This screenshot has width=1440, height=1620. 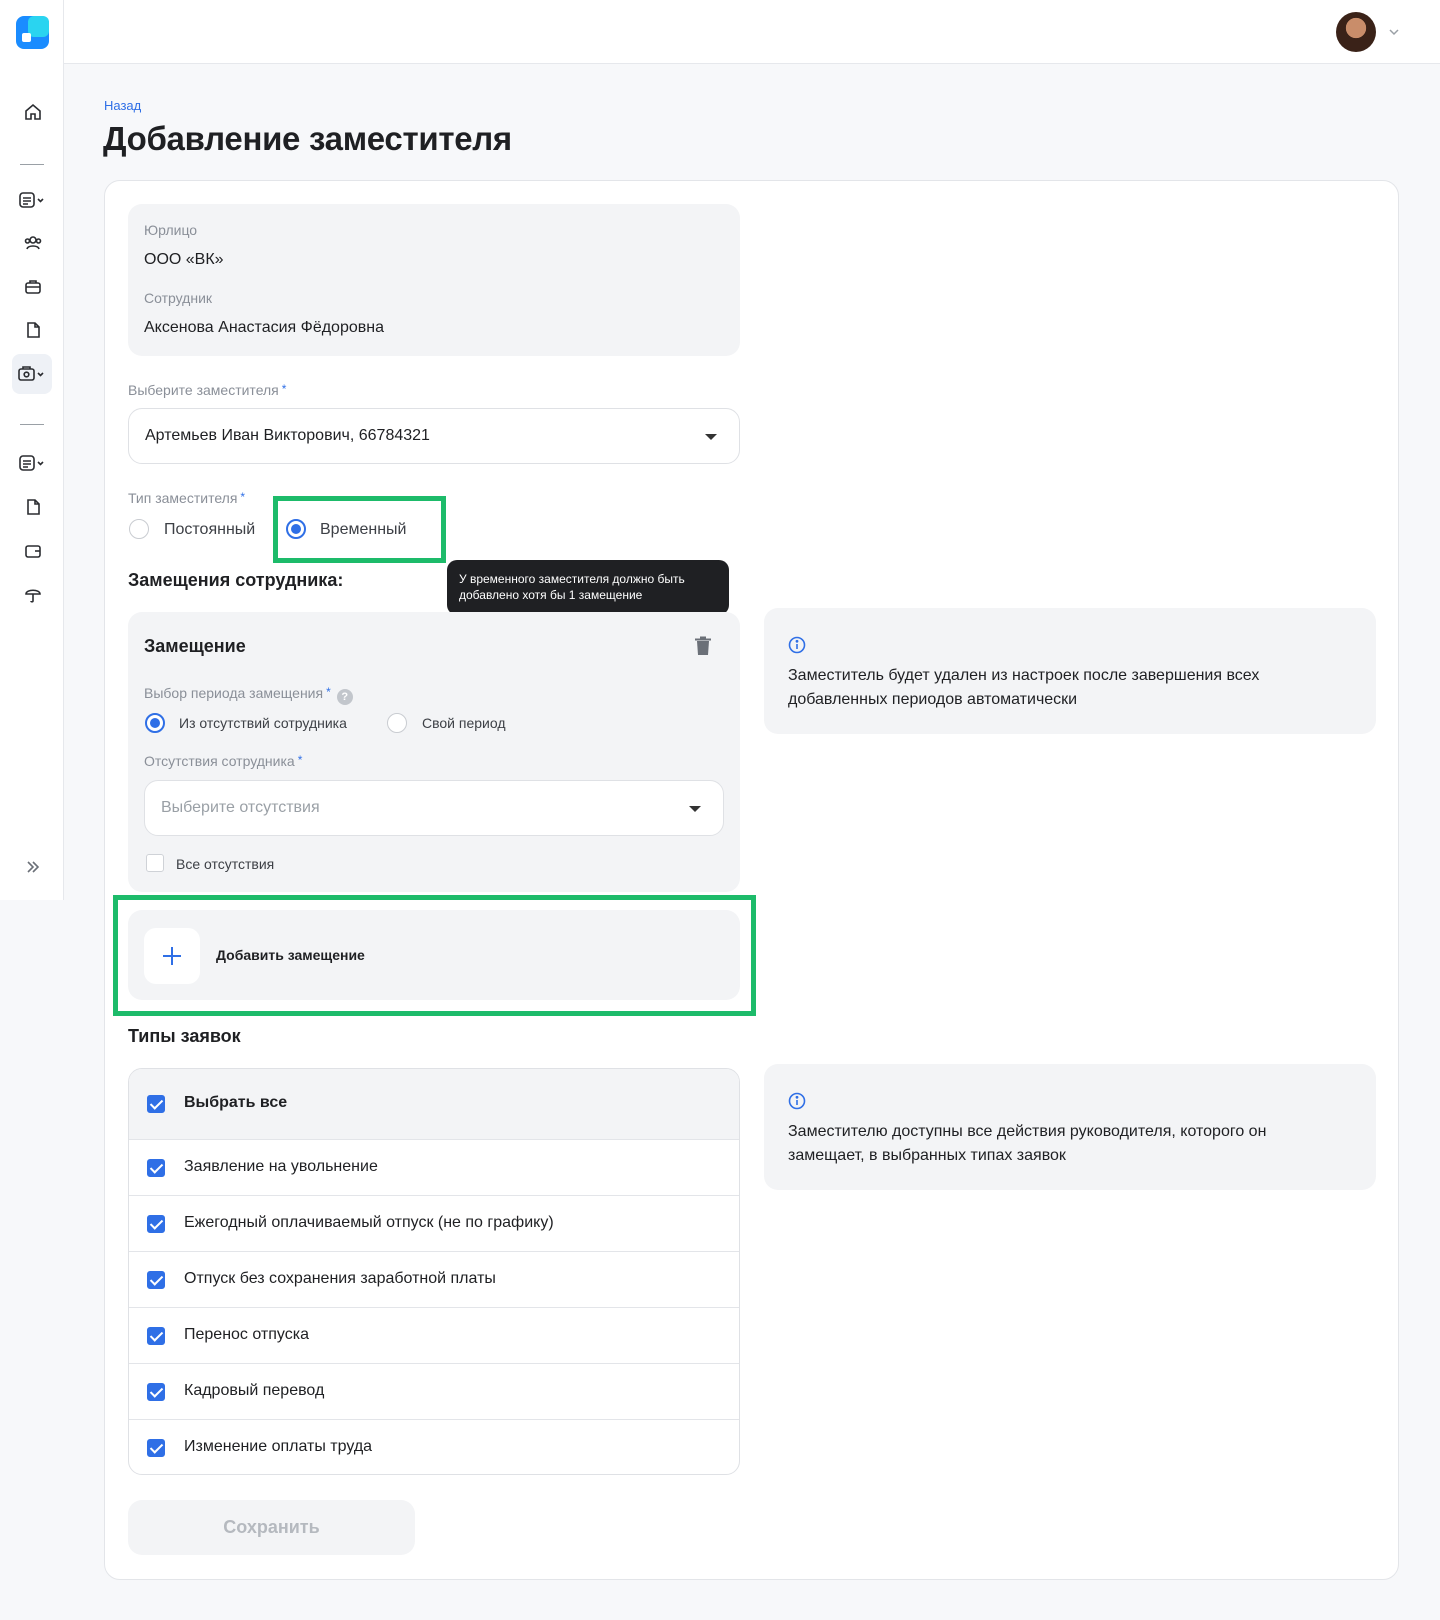 I want to click on substitution-title: Замещение, so click(x=195, y=646).